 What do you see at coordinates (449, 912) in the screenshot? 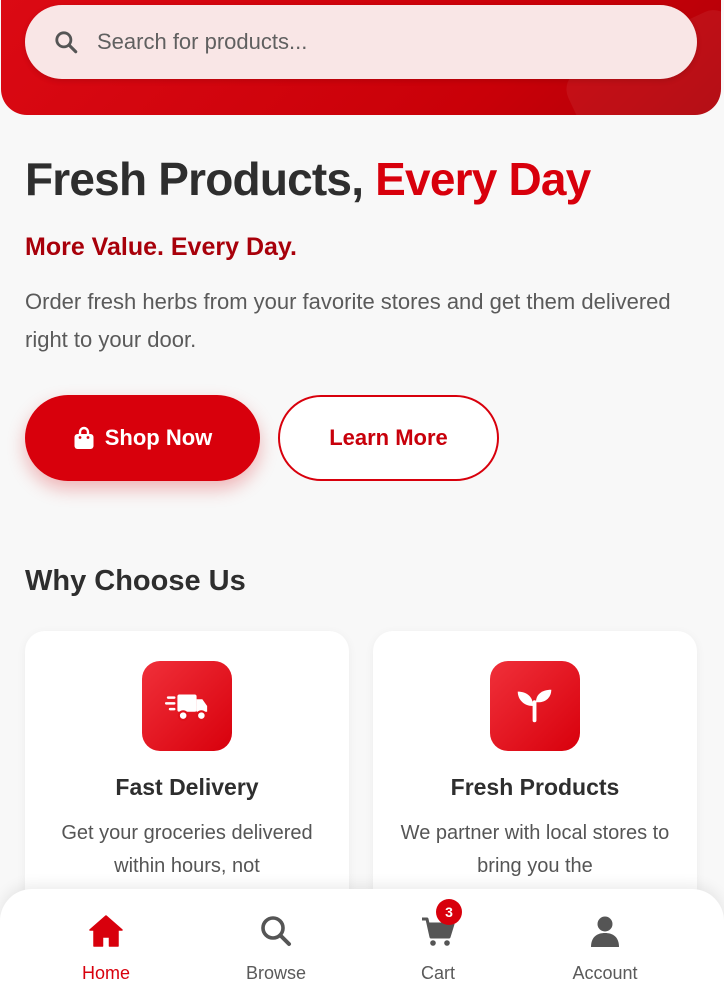
I see `cart-count-badge: 3` at bounding box center [449, 912].